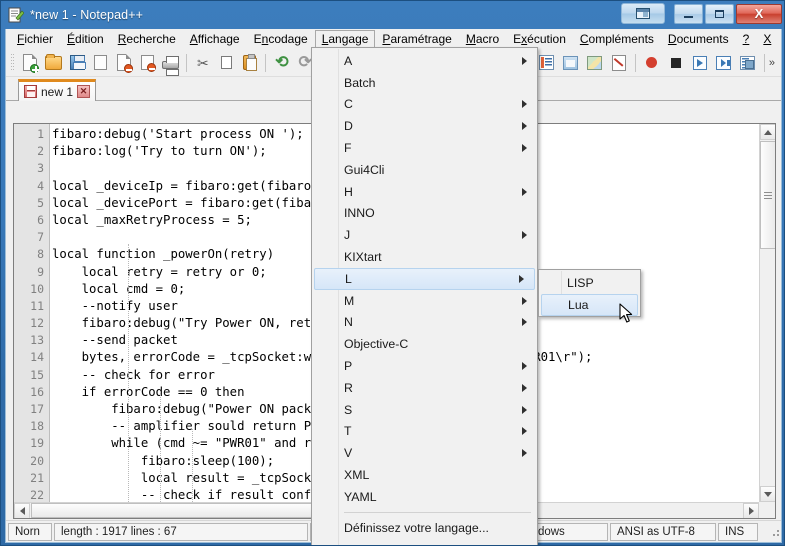 The width and height of the screenshot is (785, 546). What do you see at coordinates (101, 63) in the screenshot?
I see `save-all-icon` at bounding box center [101, 63].